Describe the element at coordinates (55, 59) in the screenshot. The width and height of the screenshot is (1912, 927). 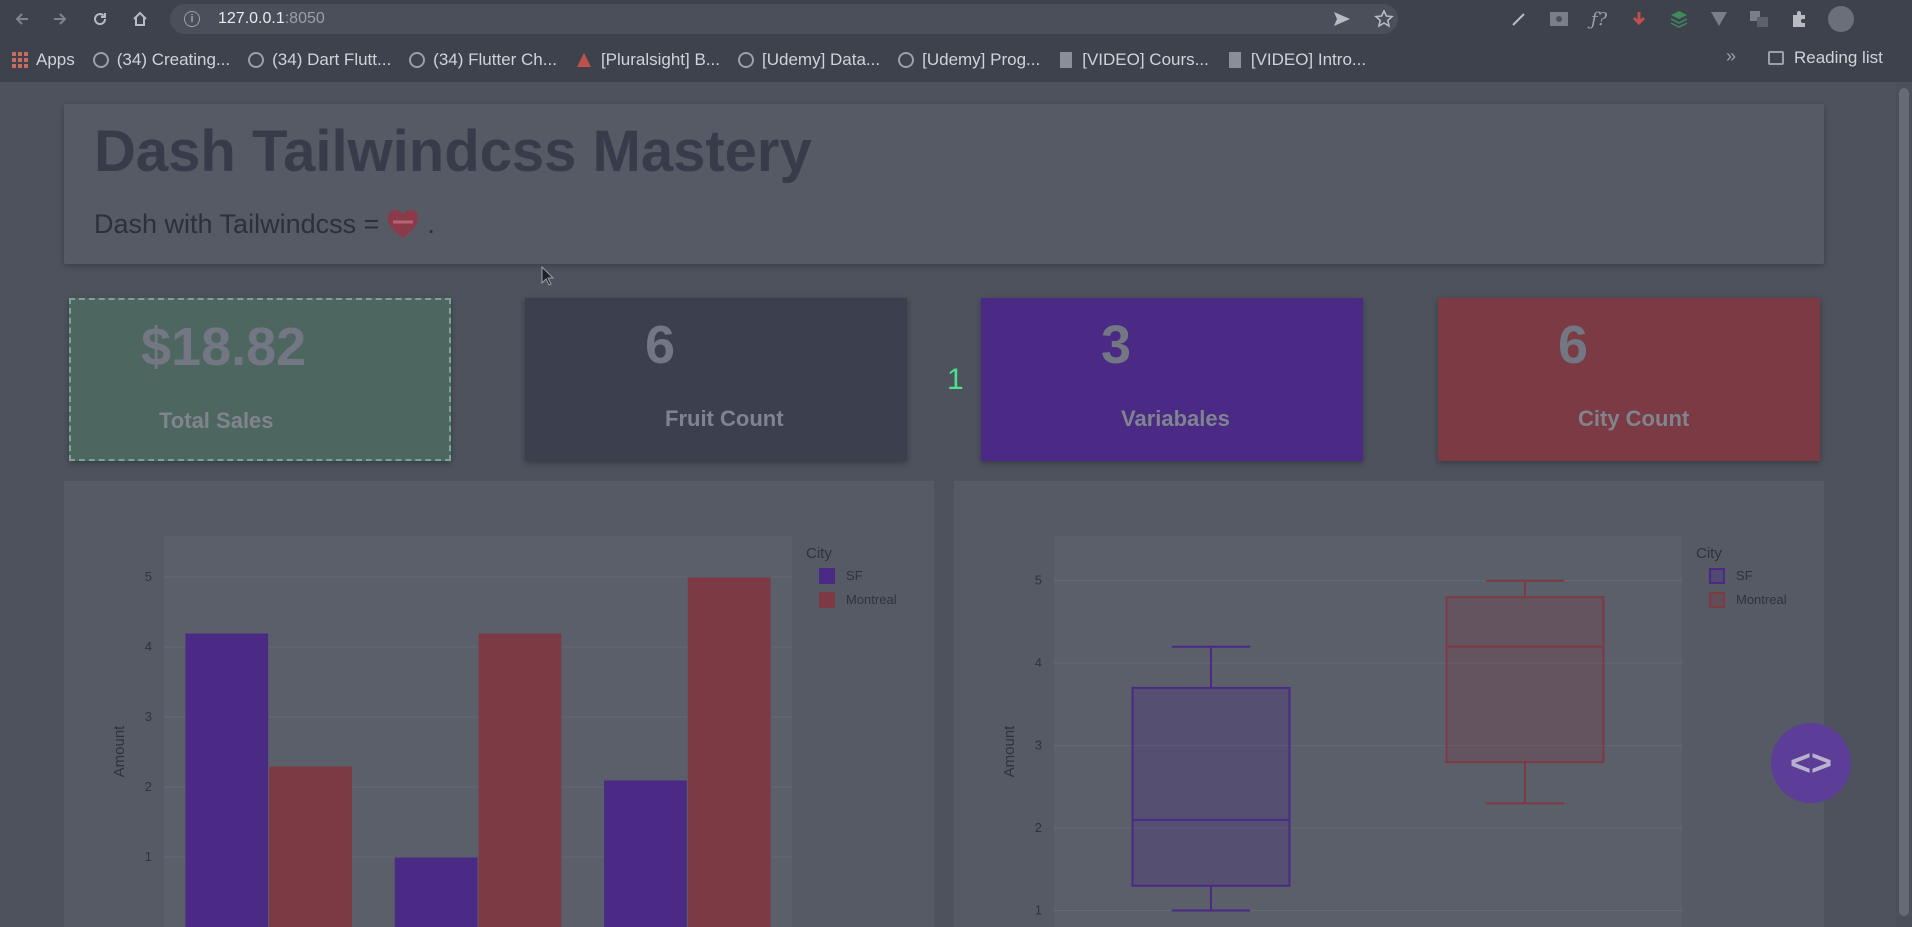
I see `bookmark-label: Apps` at that location.